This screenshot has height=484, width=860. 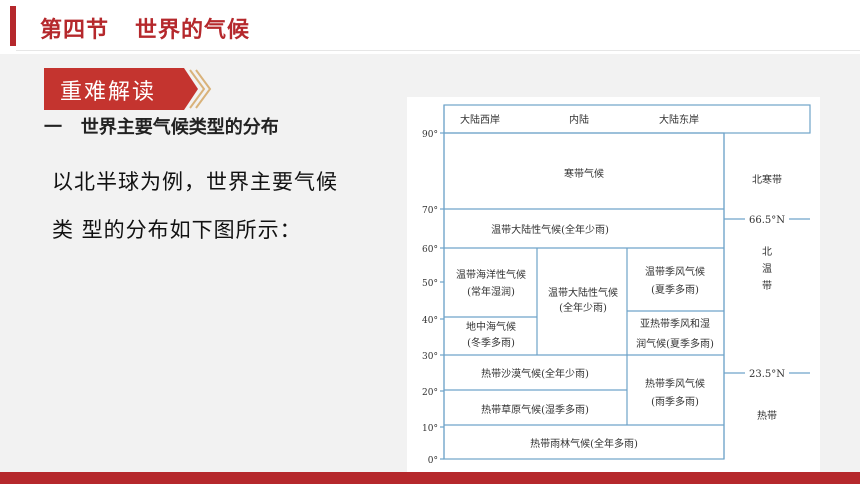 I want to click on body-text-line-2: 类 型的分布如下图所示：, so click(x=177, y=230).